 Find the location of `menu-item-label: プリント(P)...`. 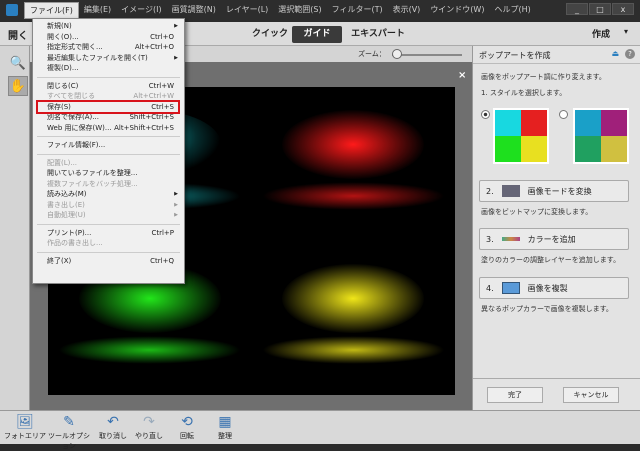

menu-item-label: プリント(P)... is located at coordinates (69, 232).